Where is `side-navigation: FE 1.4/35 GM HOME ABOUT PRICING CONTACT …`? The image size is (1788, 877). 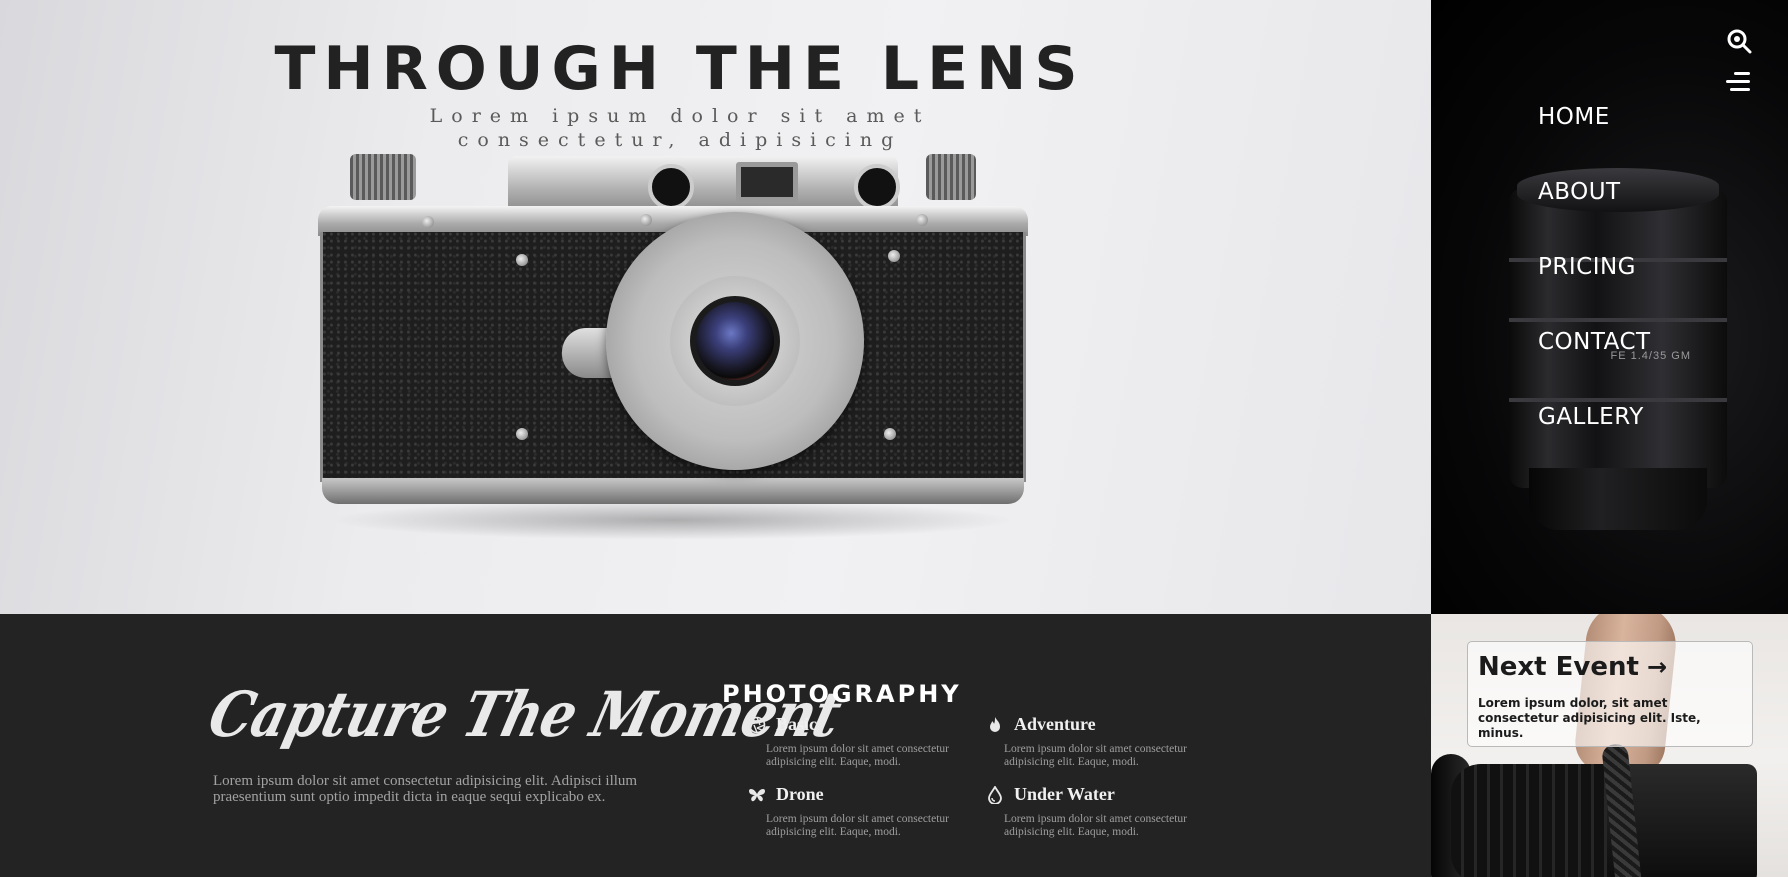
side-navigation: FE 1.4/35 GM HOME ABOUT PRICING CONTACT … is located at coordinates (1609, 307).